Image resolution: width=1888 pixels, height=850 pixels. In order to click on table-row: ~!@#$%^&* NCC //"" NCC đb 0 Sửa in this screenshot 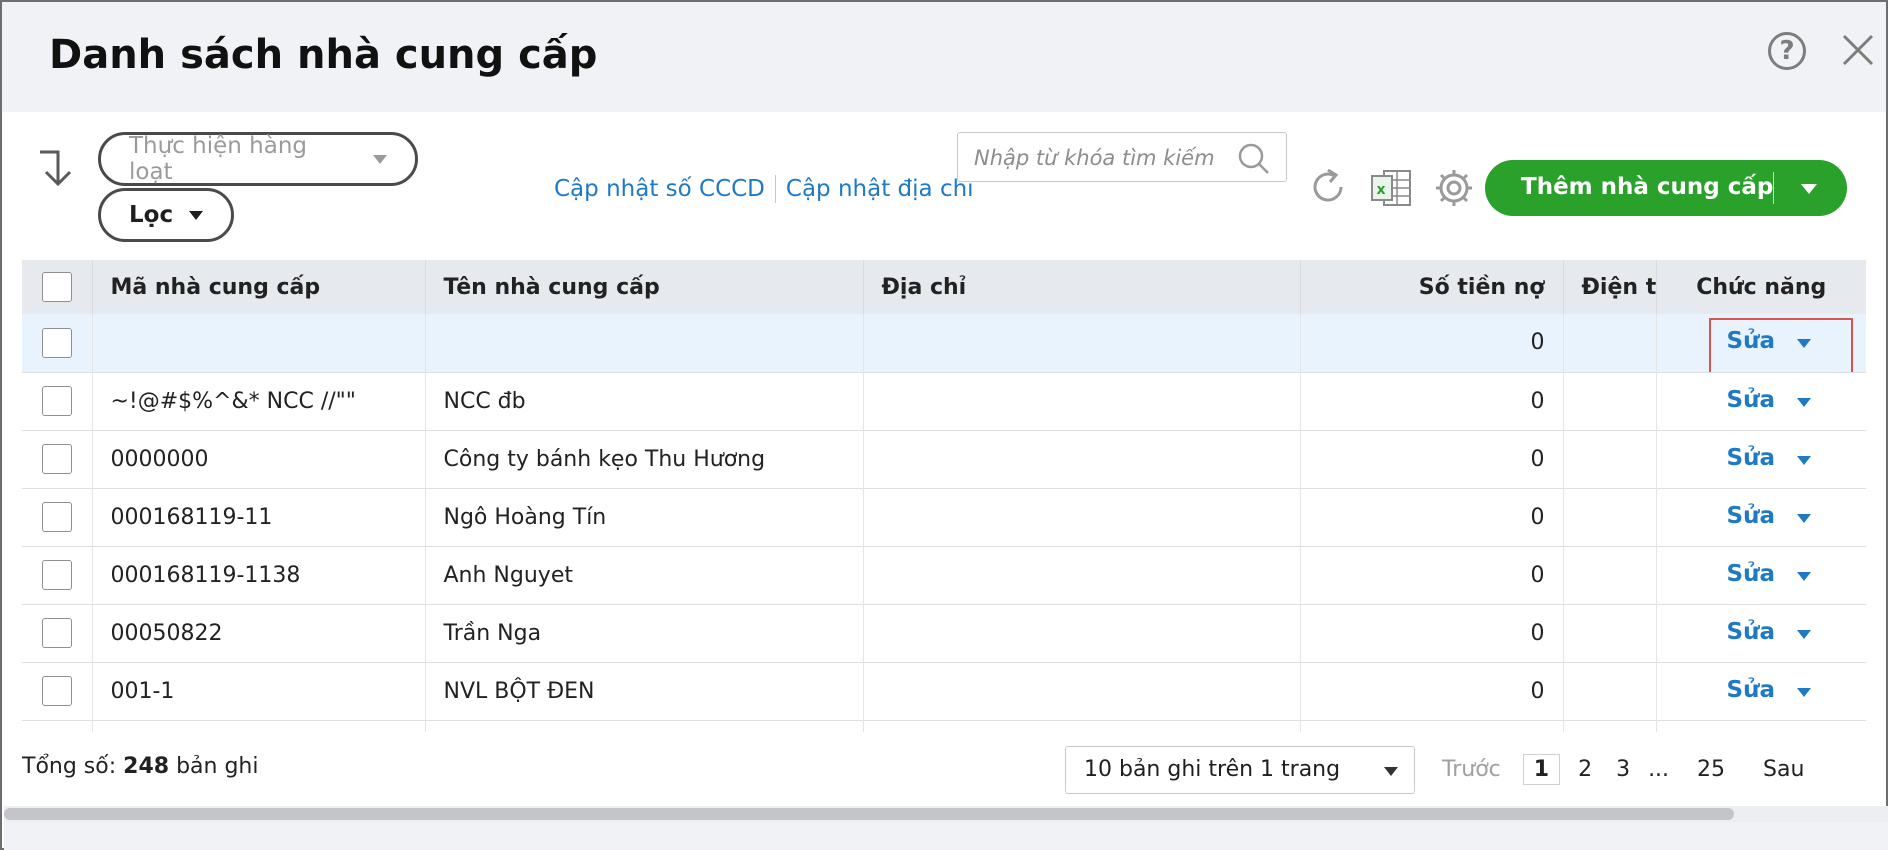, I will do `click(944, 401)`.